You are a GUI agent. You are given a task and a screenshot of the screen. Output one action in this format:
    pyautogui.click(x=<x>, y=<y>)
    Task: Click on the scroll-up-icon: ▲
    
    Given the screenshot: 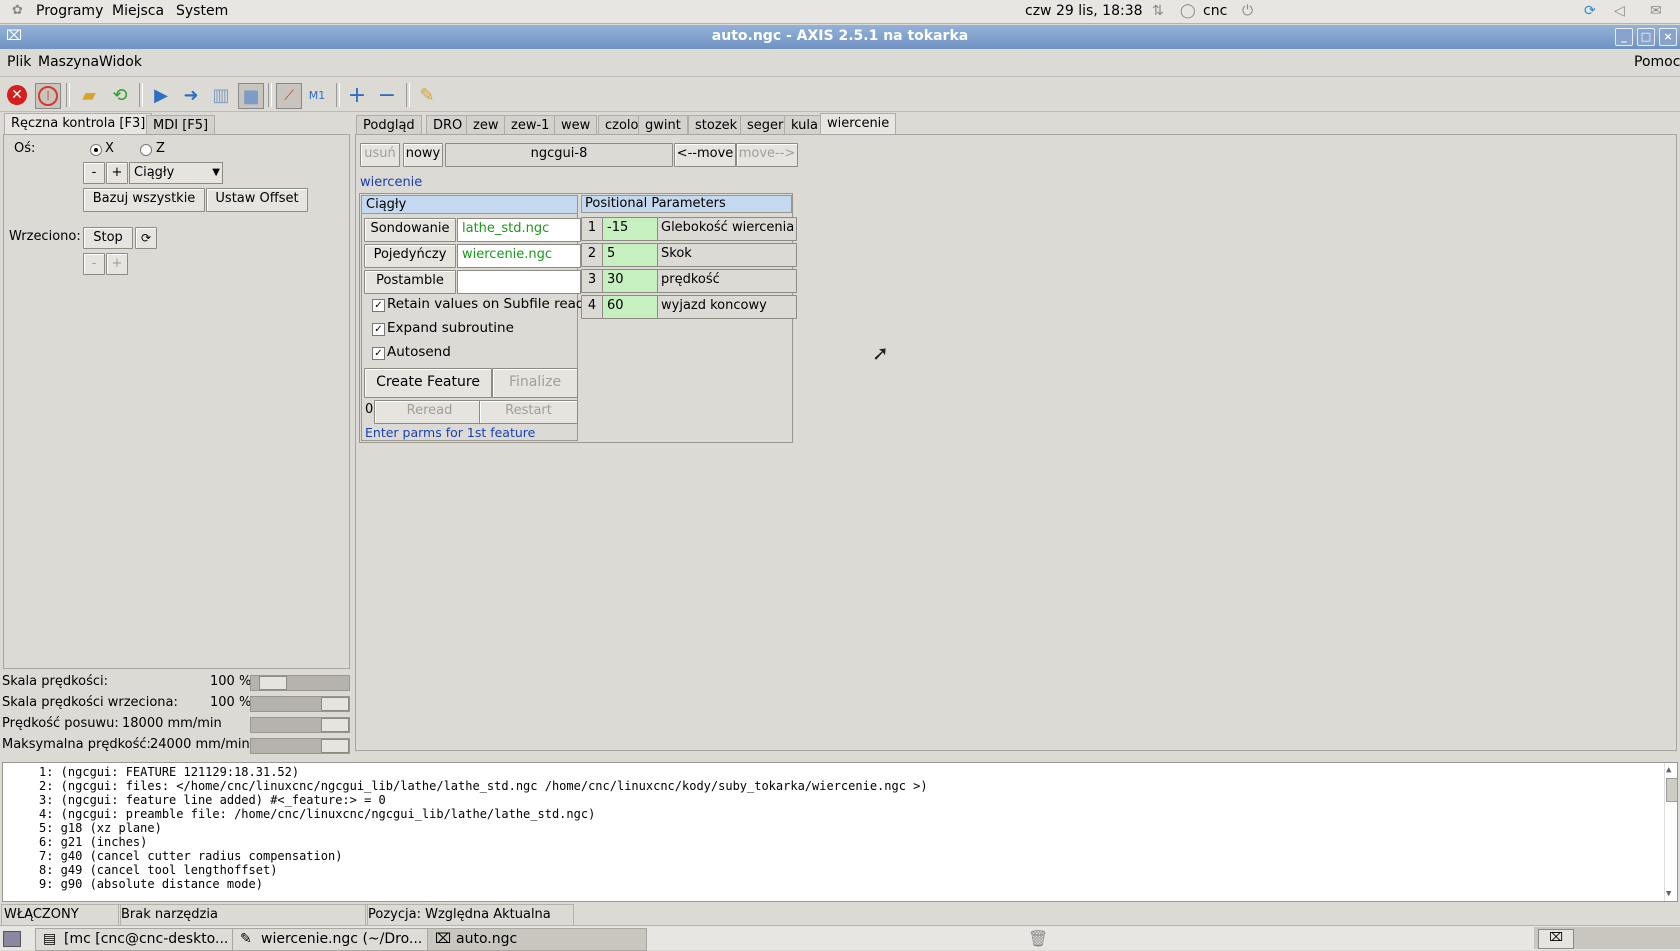 What is the action you would take?
    pyautogui.click(x=1668, y=770)
    